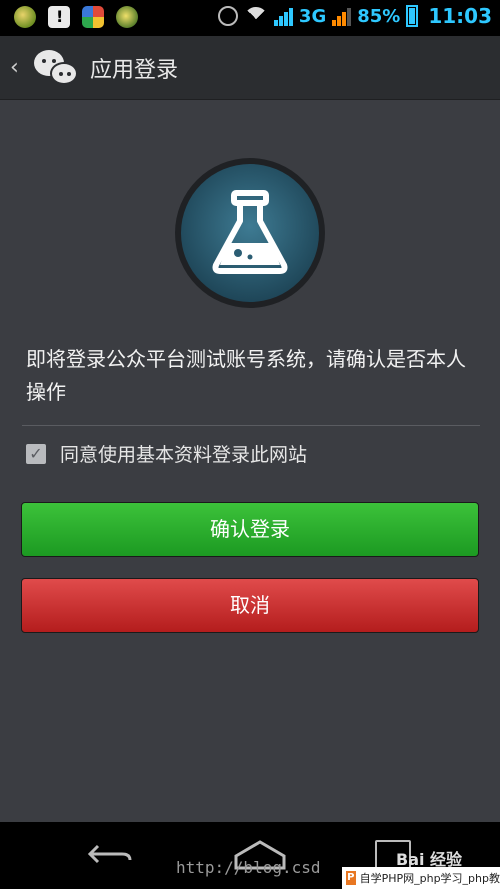 The height and width of the screenshot is (889, 500). I want to click on login-message: 即将登录公众平台测试账号系统，请确认是否本人操作, so click(246, 375).